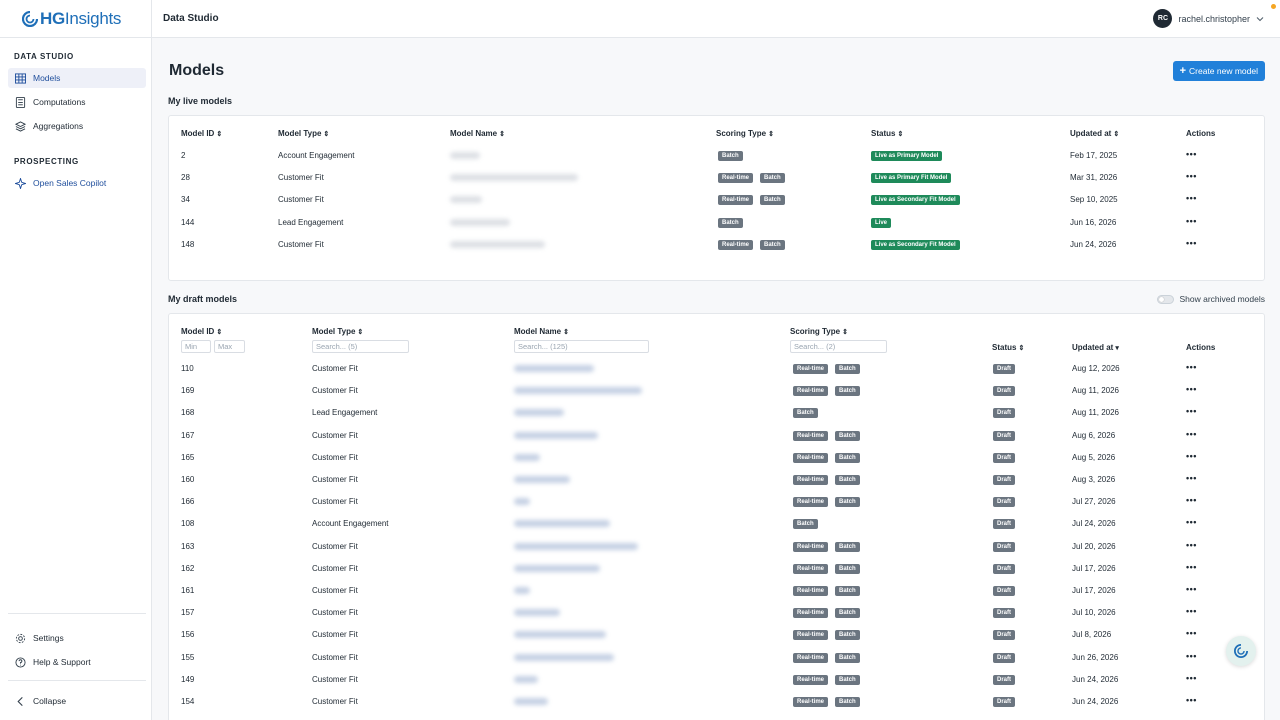  What do you see at coordinates (1094, 133) in the screenshot?
I see `column-header: Updated at ⇕` at bounding box center [1094, 133].